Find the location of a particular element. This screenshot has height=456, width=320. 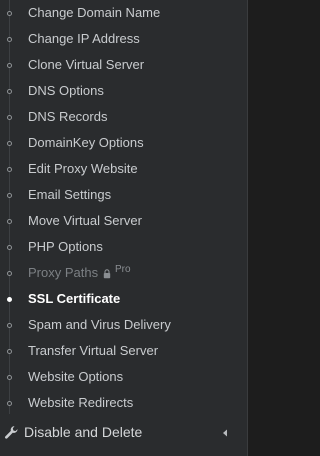

section-disable-and-delete: Disable and Delete is located at coordinates (124, 433).